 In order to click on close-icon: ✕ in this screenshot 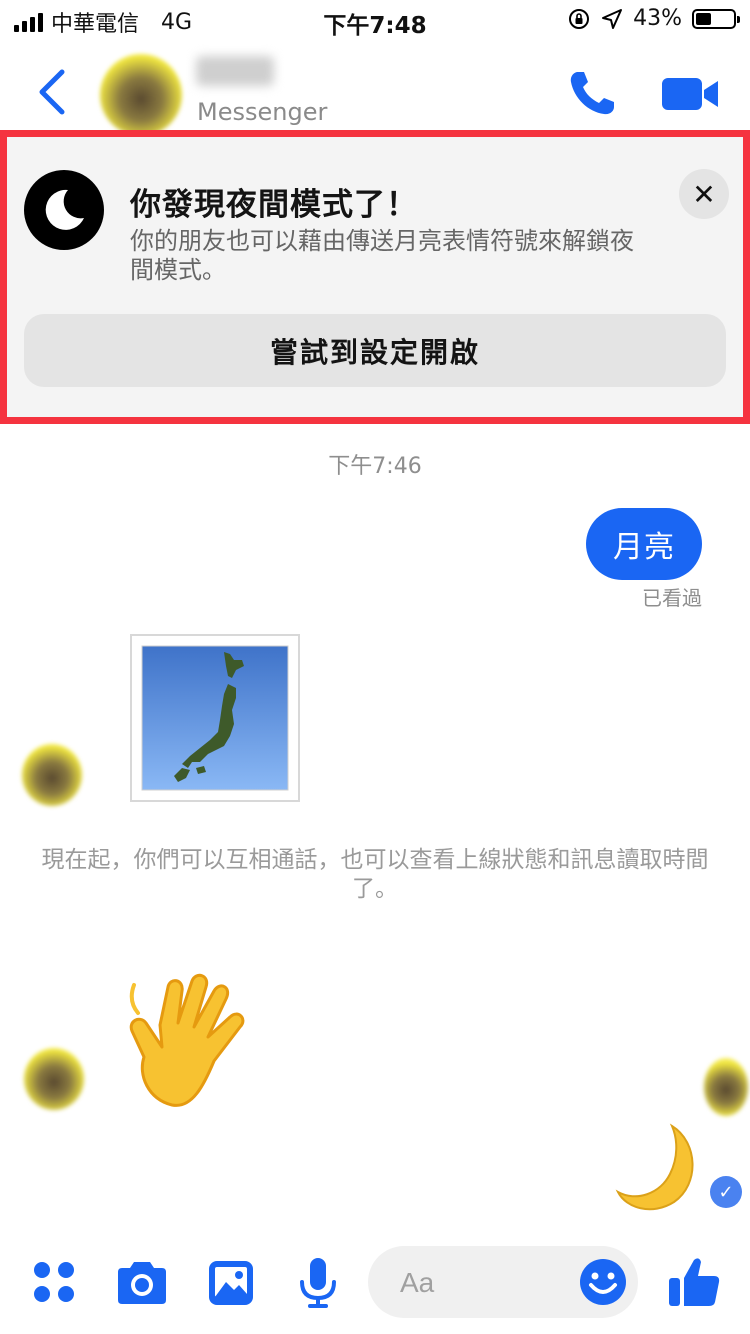, I will do `click(704, 194)`.